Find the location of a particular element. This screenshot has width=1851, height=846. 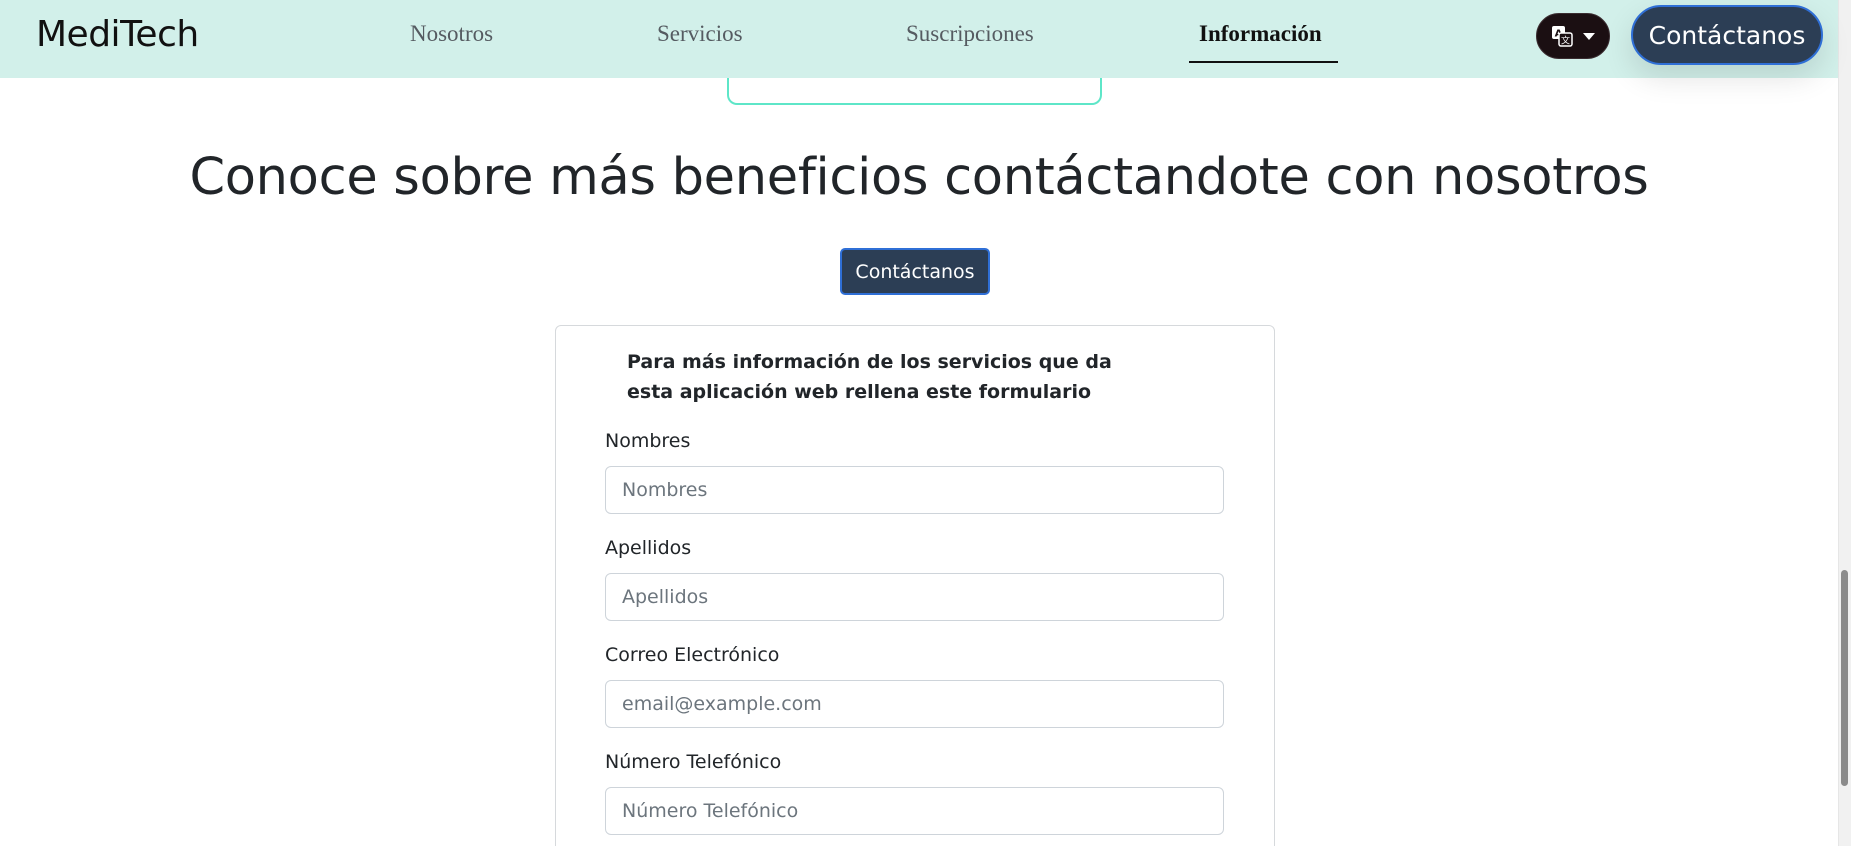

nav-contact-button: Contáctanos is located at coordinates (1727, 35).